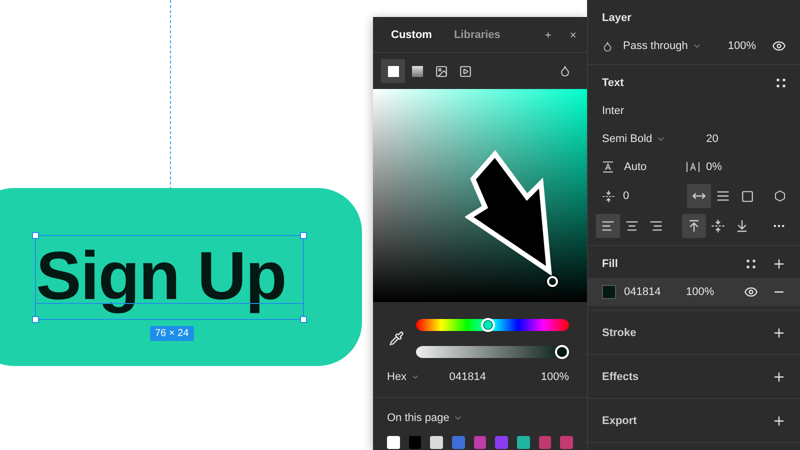  I want to click on section-title: Fill, so click(610, 264).